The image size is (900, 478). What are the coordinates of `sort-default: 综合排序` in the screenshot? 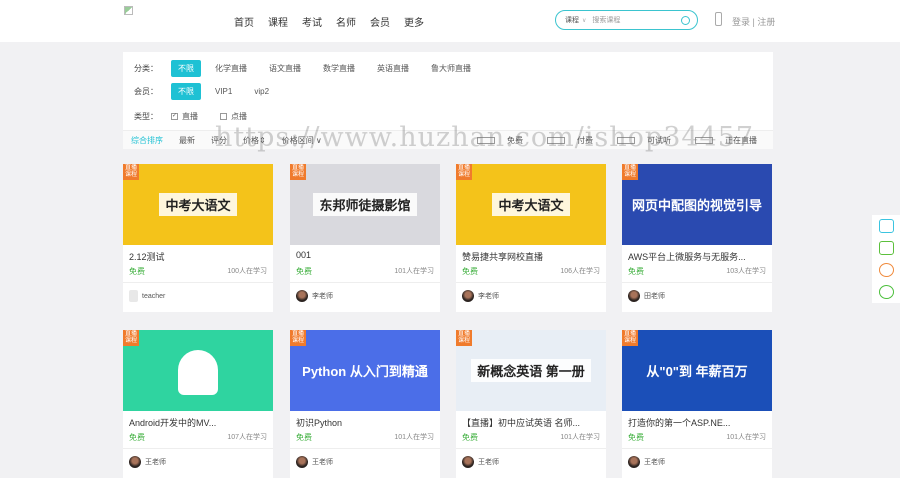 It's located at (147, 140).